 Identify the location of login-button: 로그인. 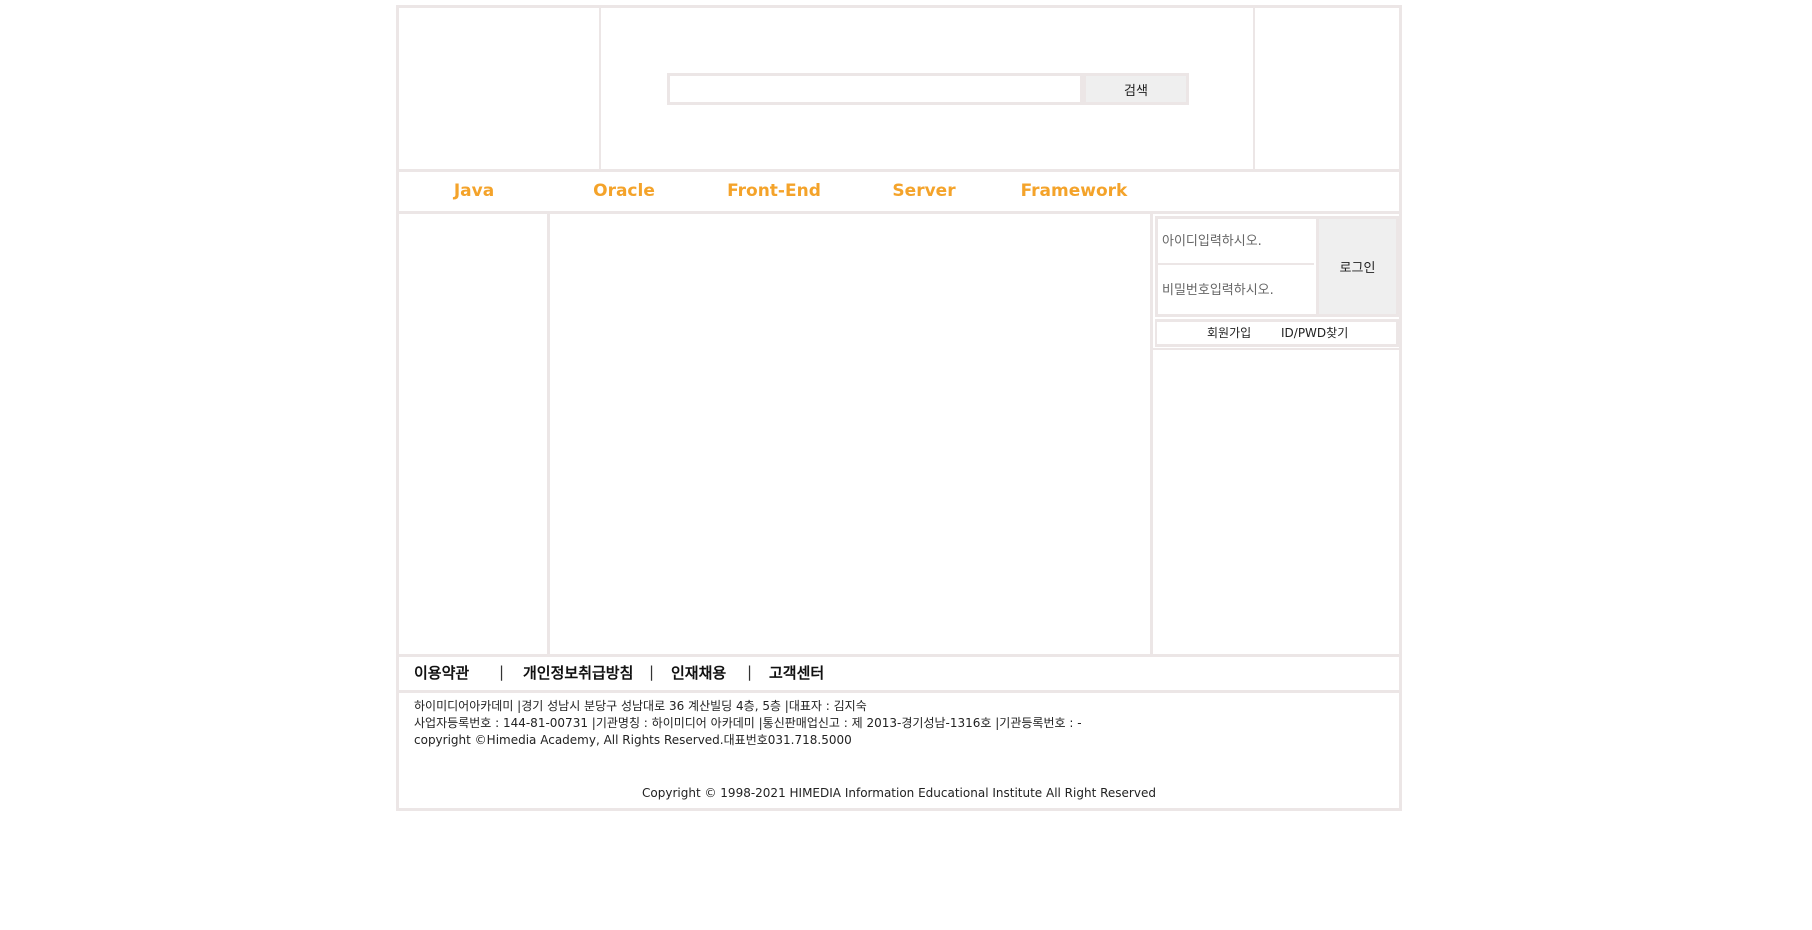
(1356, 266).